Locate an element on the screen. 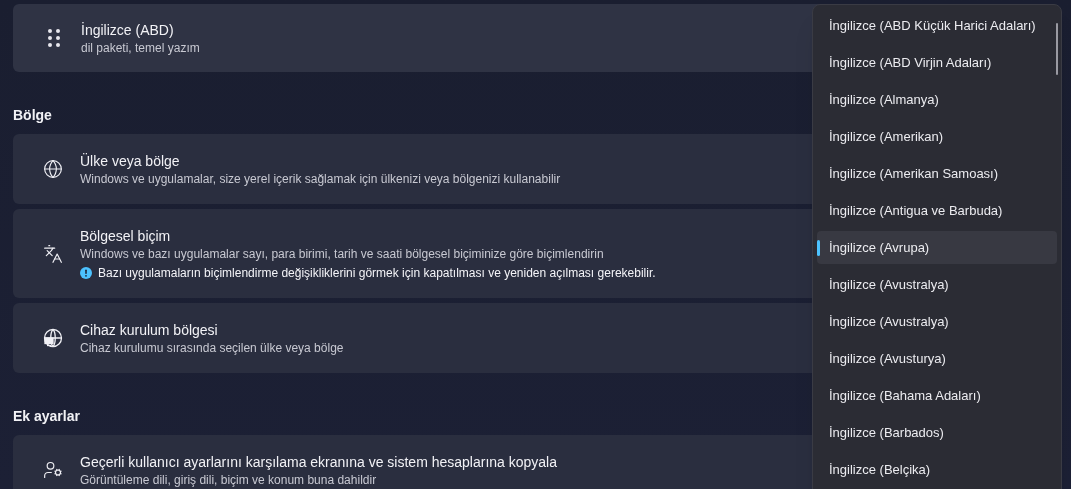  info-icon is located at coordinates (86, 273).